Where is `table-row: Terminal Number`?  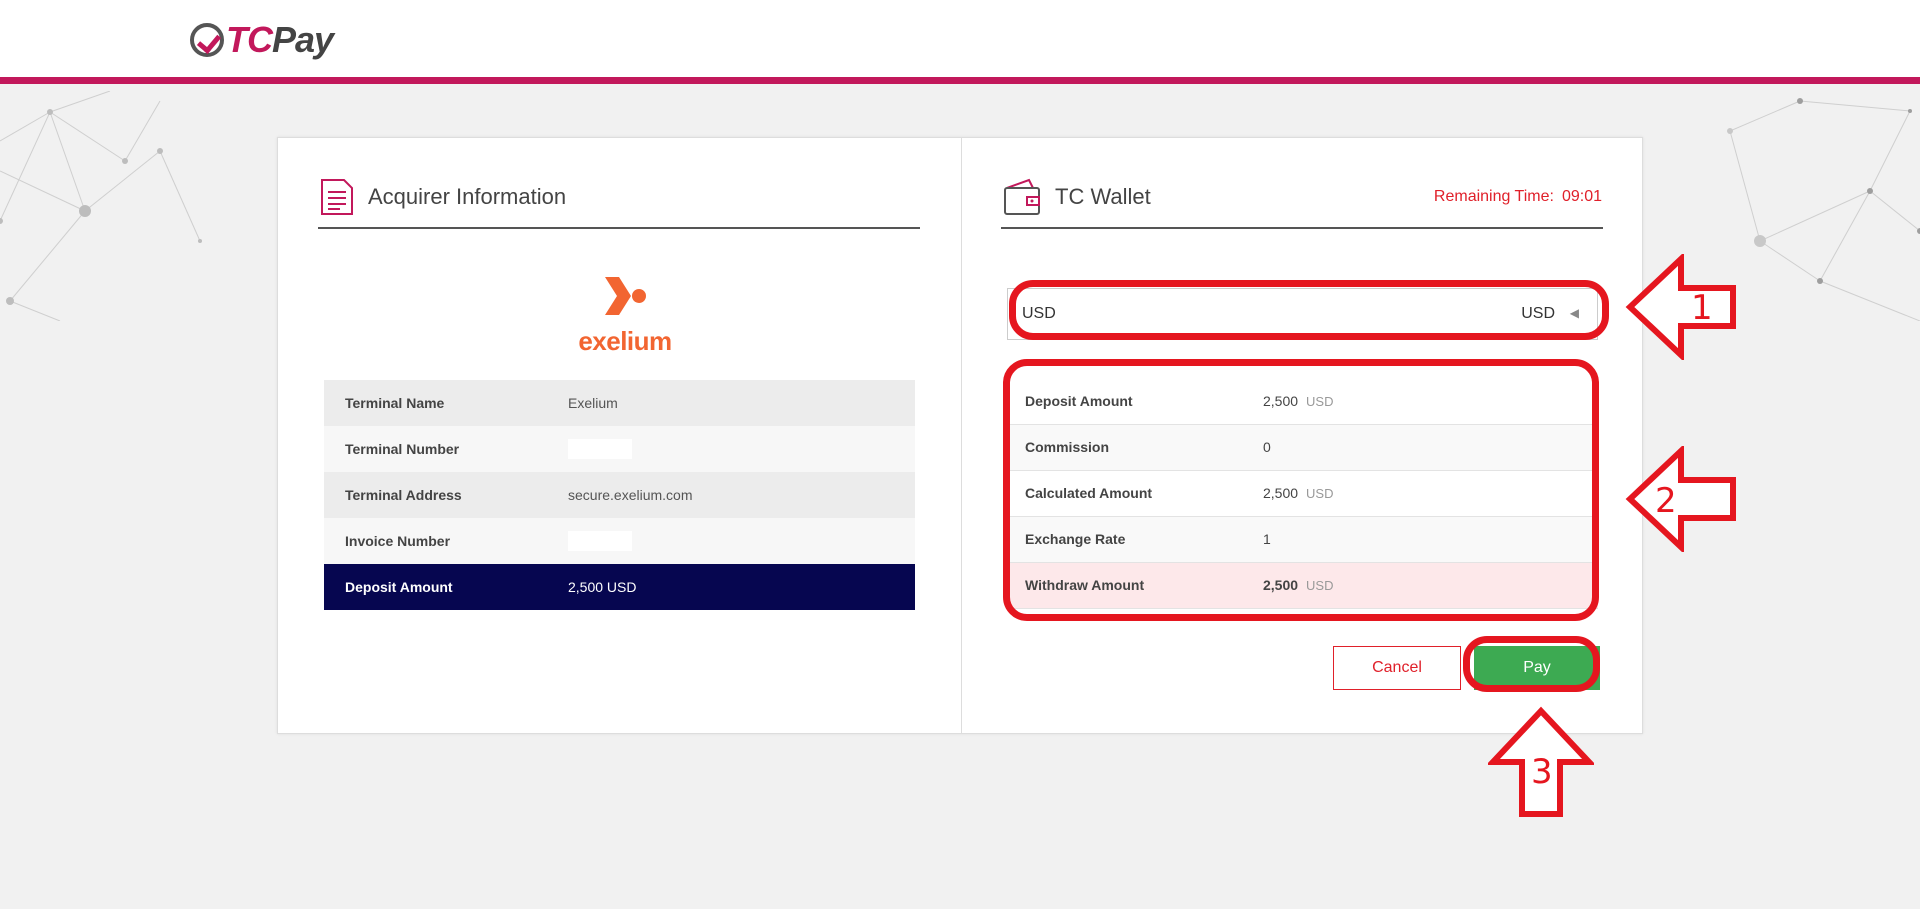
table-row: Terminal Number is located at coordinates (619, 449).